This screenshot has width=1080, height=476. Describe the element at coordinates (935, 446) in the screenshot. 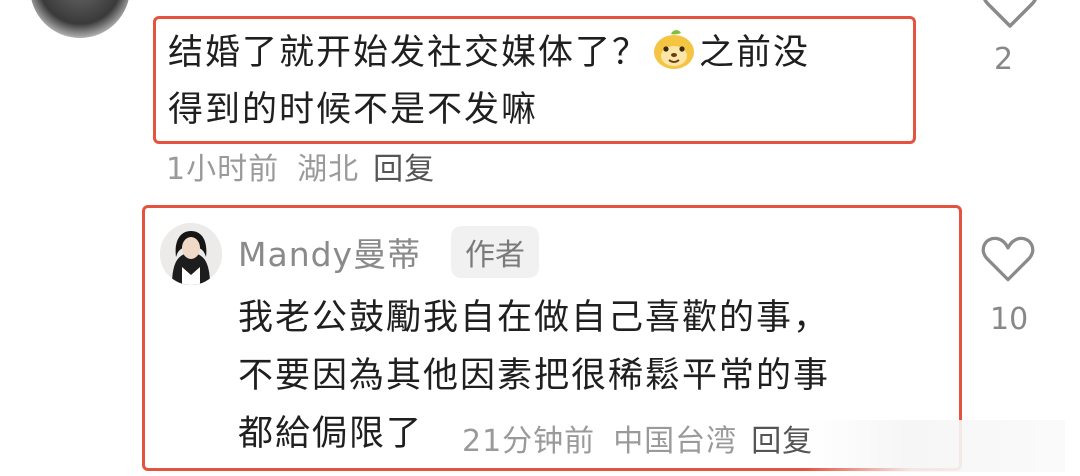

I see `watermark-overlay` at that location.